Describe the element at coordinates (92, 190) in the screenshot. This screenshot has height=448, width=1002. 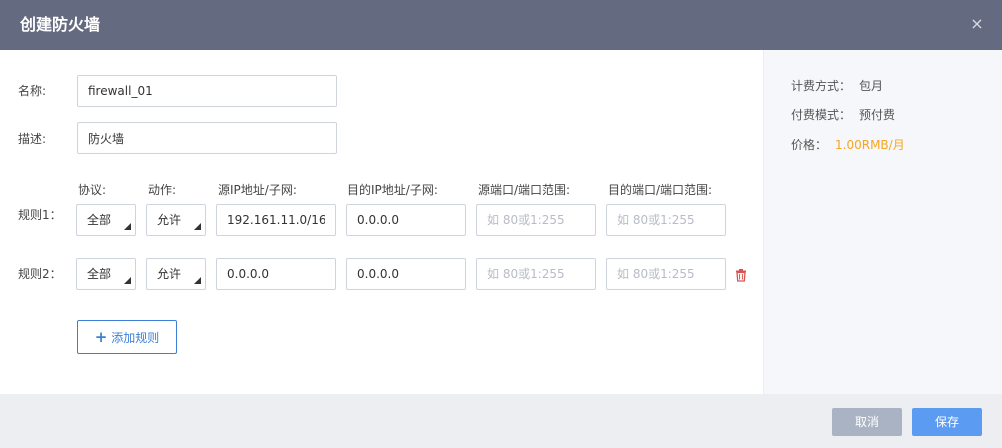
I see `protocol-header: 协议:` at that location.